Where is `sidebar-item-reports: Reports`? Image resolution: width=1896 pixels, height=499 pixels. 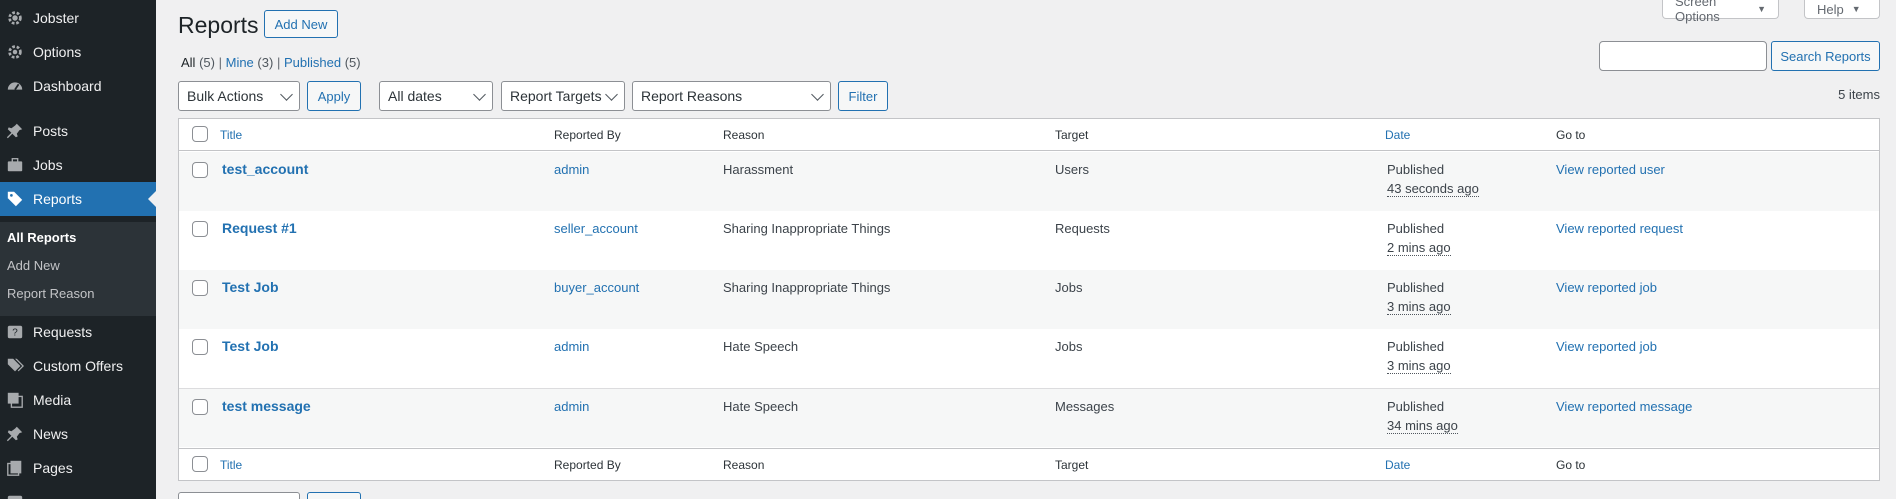
sidebar-item-reports: Reports is located at coordinates (78, 199).